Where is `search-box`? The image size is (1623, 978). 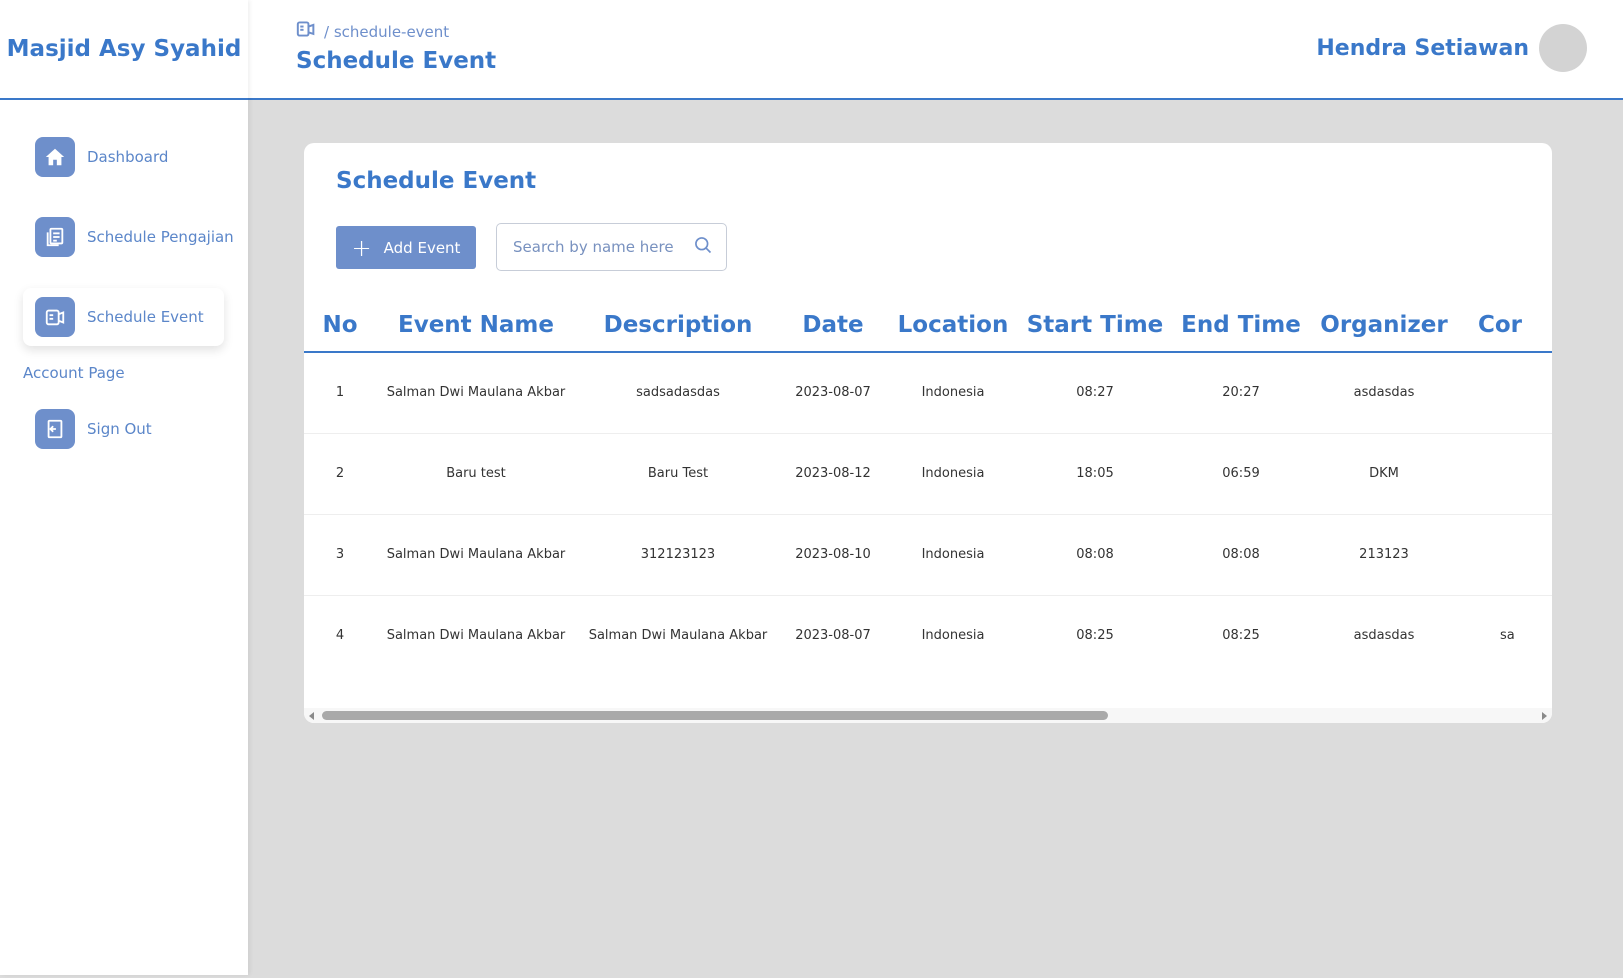
search-box is located at coordinates (611, 247).